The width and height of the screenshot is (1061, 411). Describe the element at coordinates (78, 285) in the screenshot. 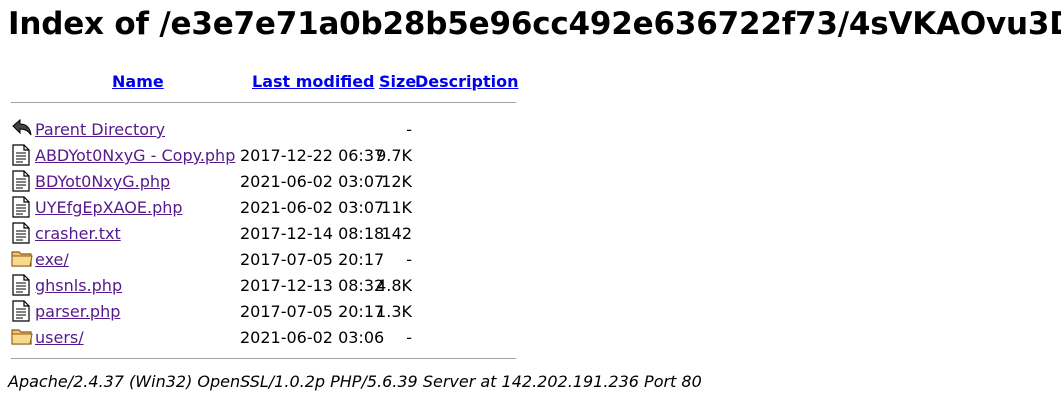

I see `file-link: ghsnls.php` at that location.